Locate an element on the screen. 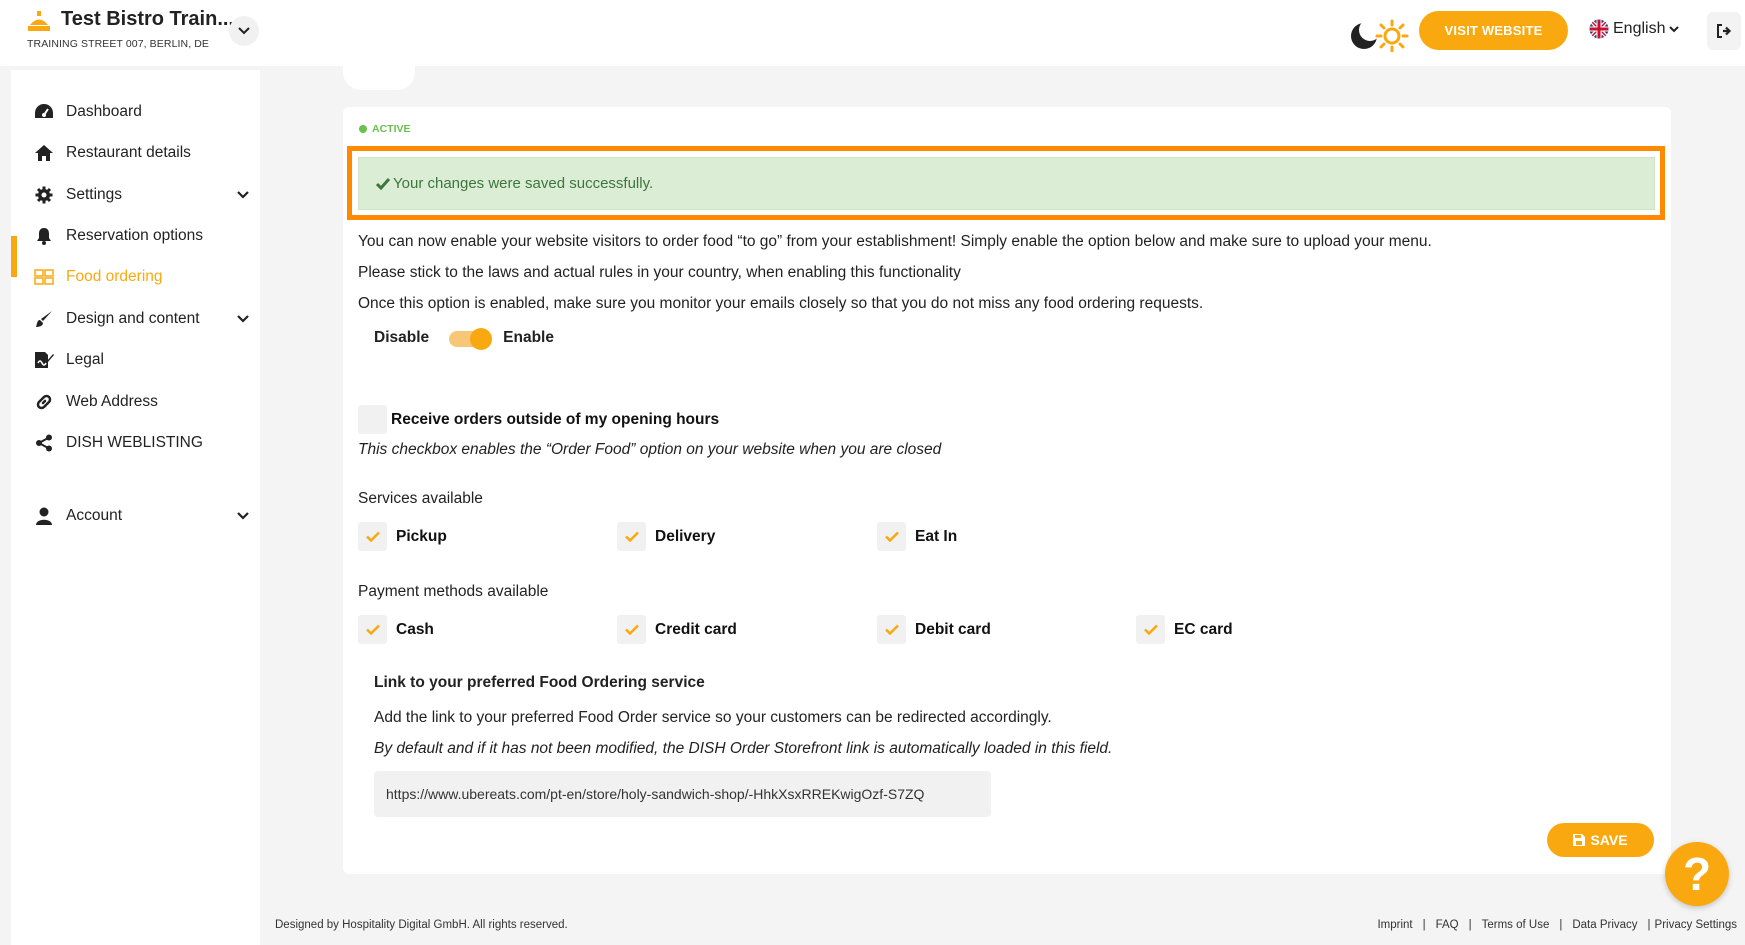 The image size is (1745, 945). success-alert: Your changes were saved successfully. is located at coordinates (1006, 183).